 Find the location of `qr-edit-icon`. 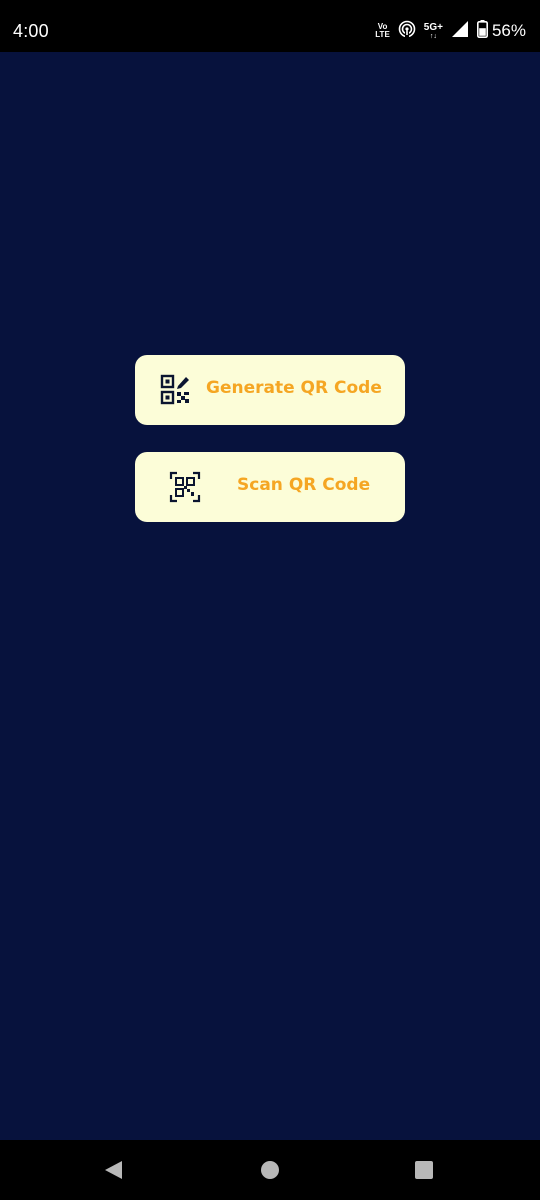

qr-edit-icon is located at coordinates (176, 390).